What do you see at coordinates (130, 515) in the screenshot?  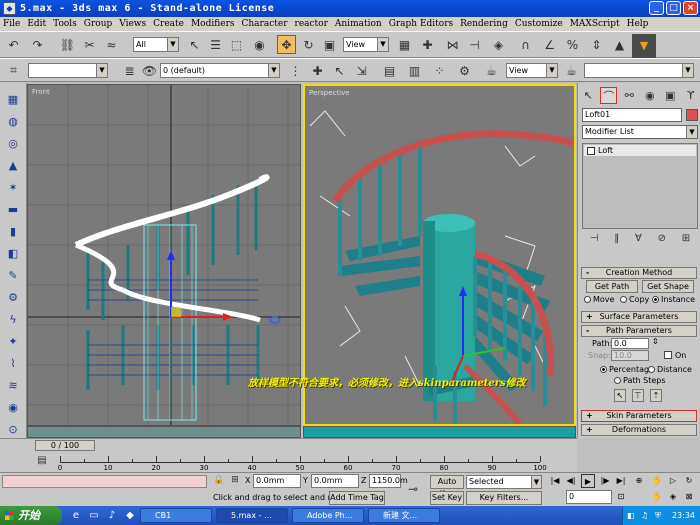 I see `quicklaunch-app-icon: ◆` at bounding box center [130, 515].